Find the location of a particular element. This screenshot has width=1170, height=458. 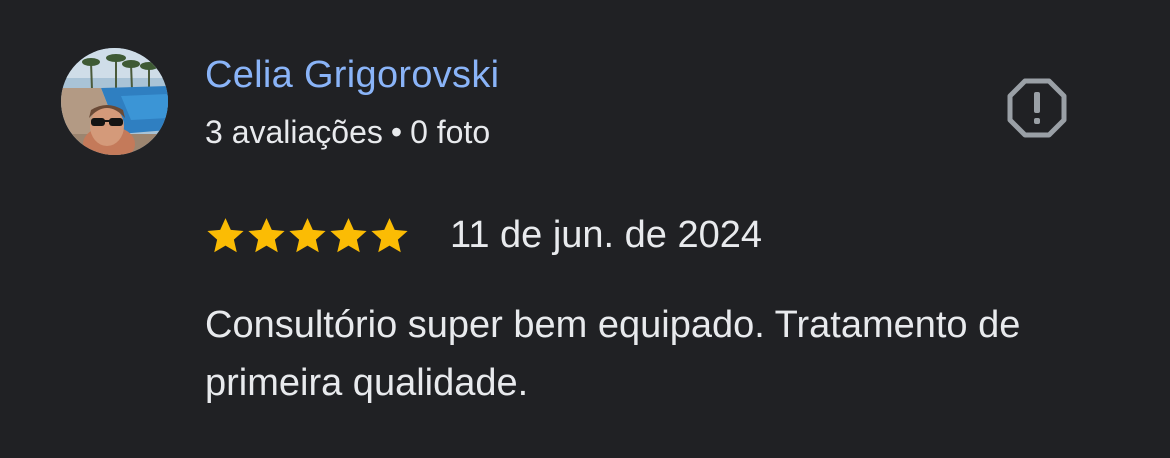

report-octagon-icon is located at coordinates (1037, 108).